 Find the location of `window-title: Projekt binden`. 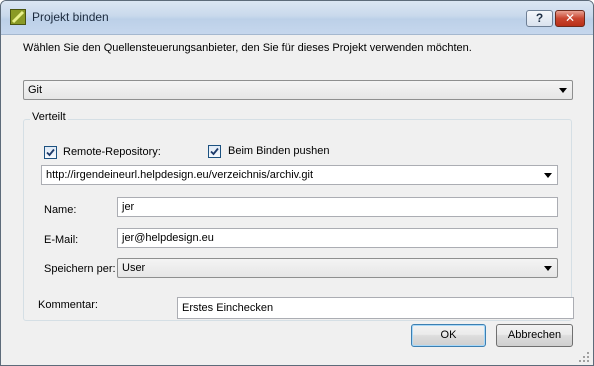

window-title: Projekt binden is located at coordinates (70, 17).